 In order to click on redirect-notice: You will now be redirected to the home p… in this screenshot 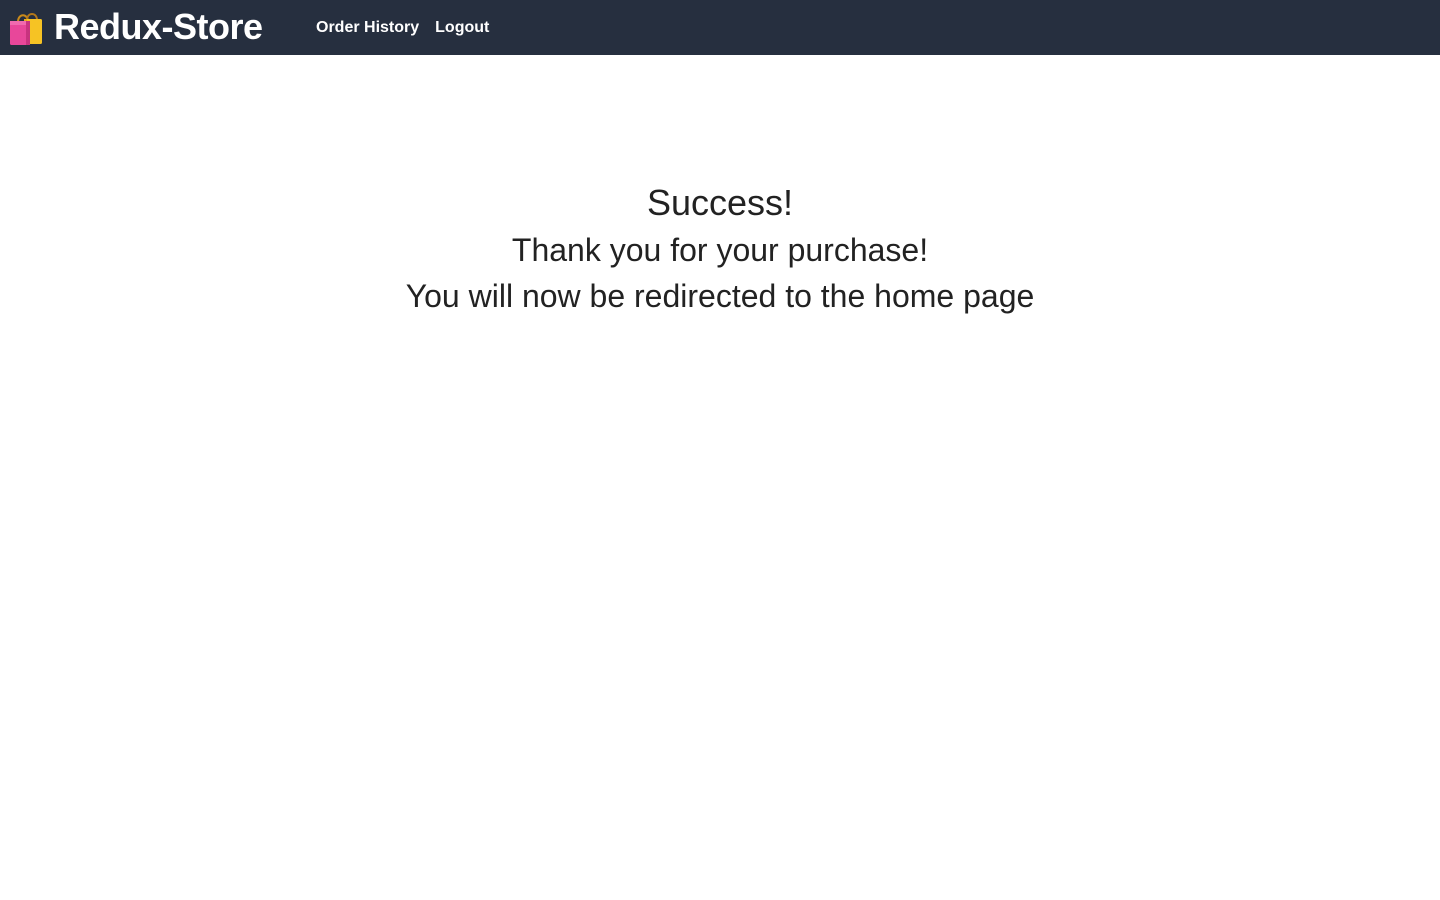, I will do `click(720, 296)`.